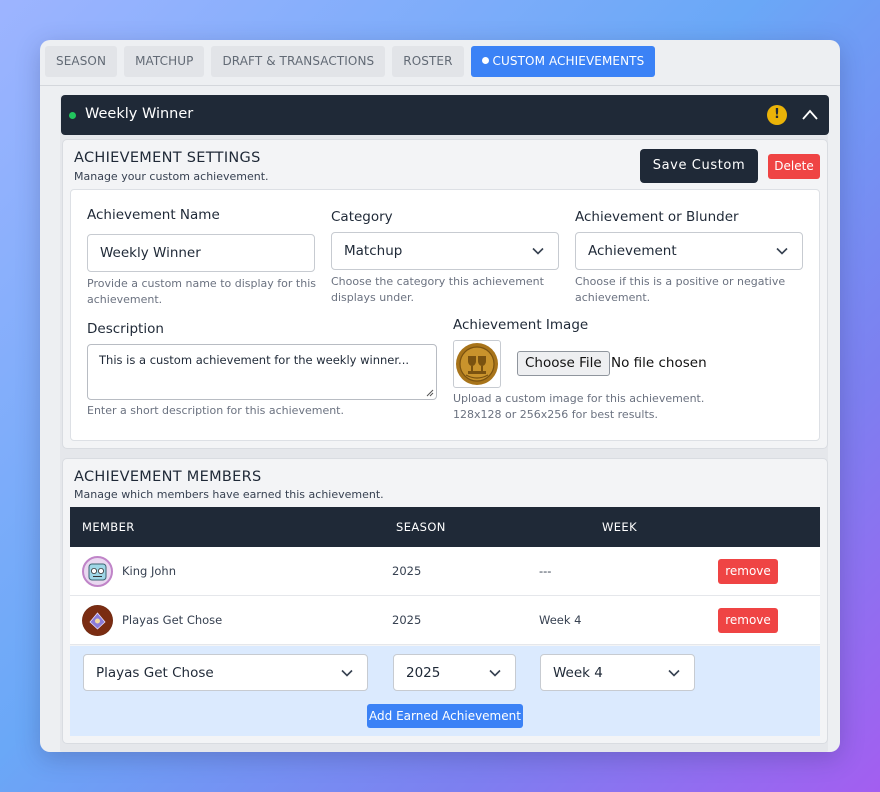 Image resolution: width=880 pixels, height=792 pixels. I want to click on member-name: Playas Get Chose, so click(172, 620).